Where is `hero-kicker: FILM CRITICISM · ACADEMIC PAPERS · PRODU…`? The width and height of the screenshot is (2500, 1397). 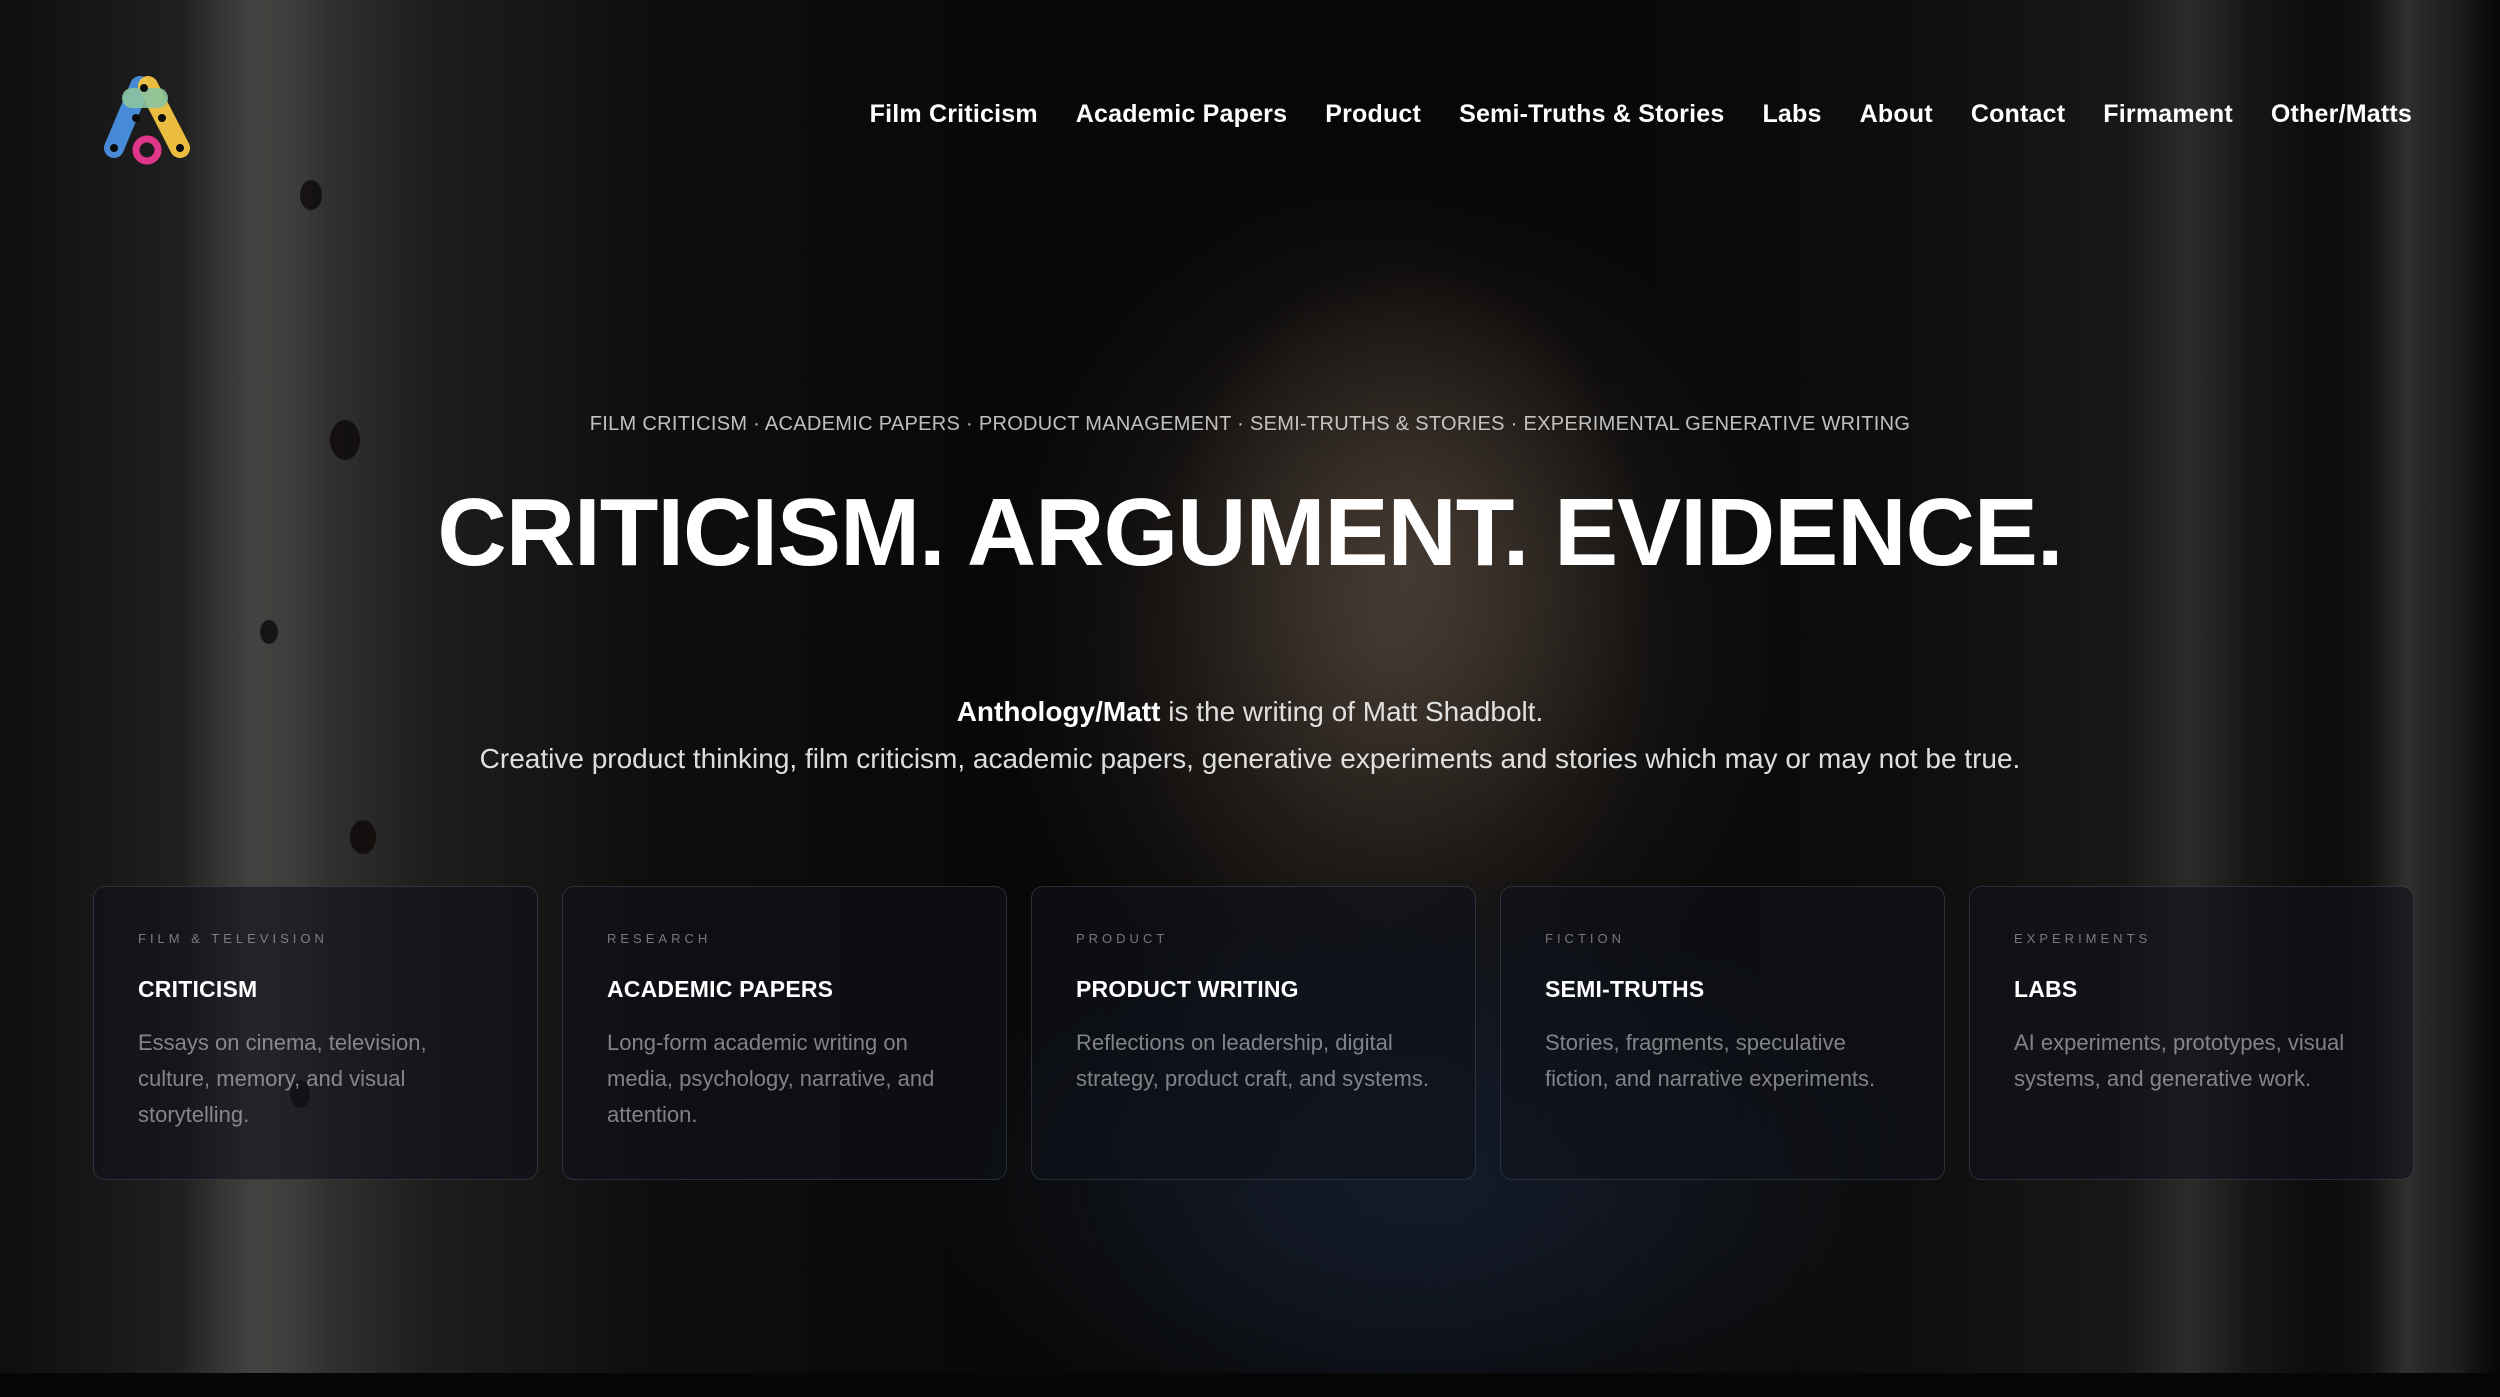 hero-kicker: FILM CRITICISM · ACADEMIC PAPERS · PRODU… is located at coordinates (1250, 424).